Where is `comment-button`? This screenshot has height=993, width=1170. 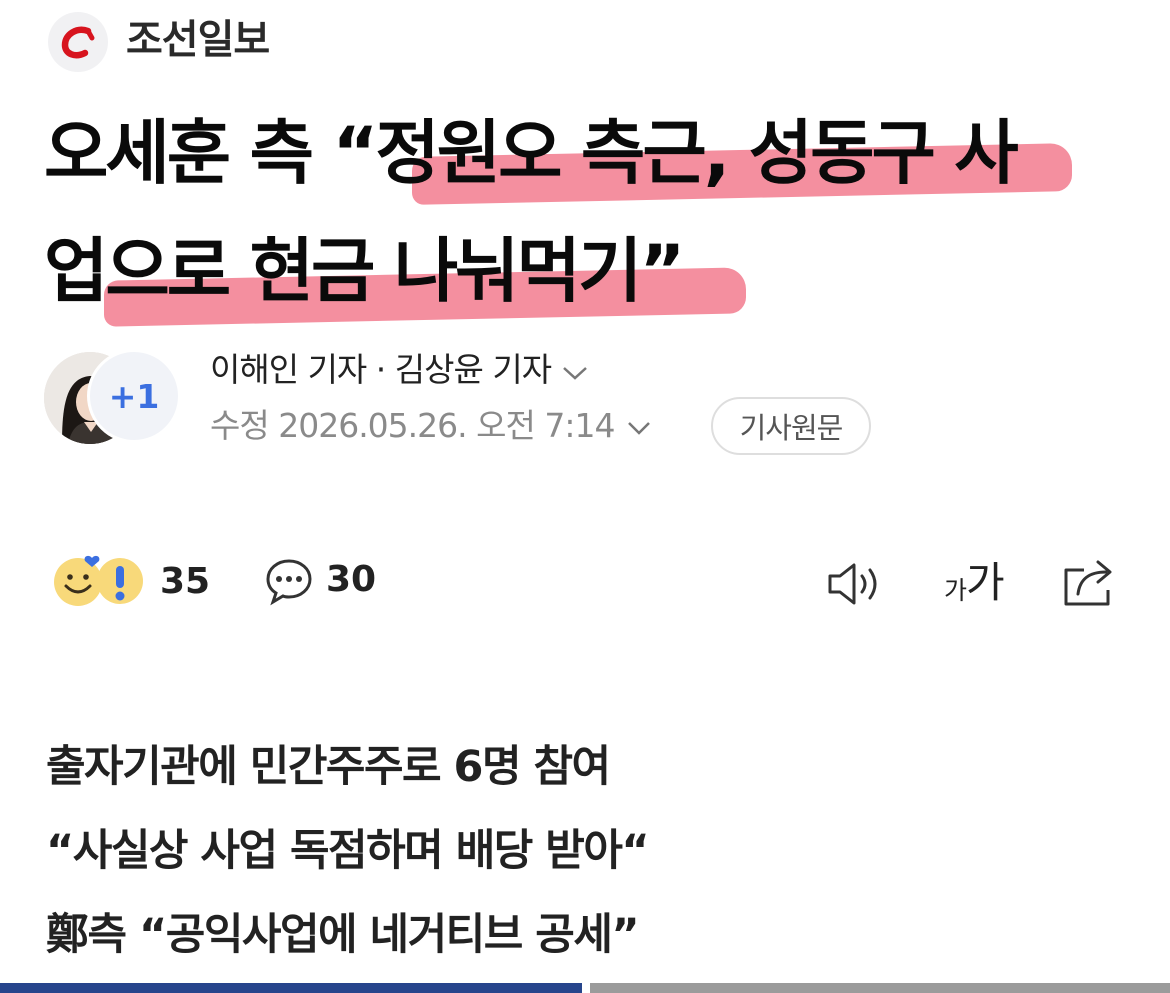 comment-button is located at coordinates (289, 581).